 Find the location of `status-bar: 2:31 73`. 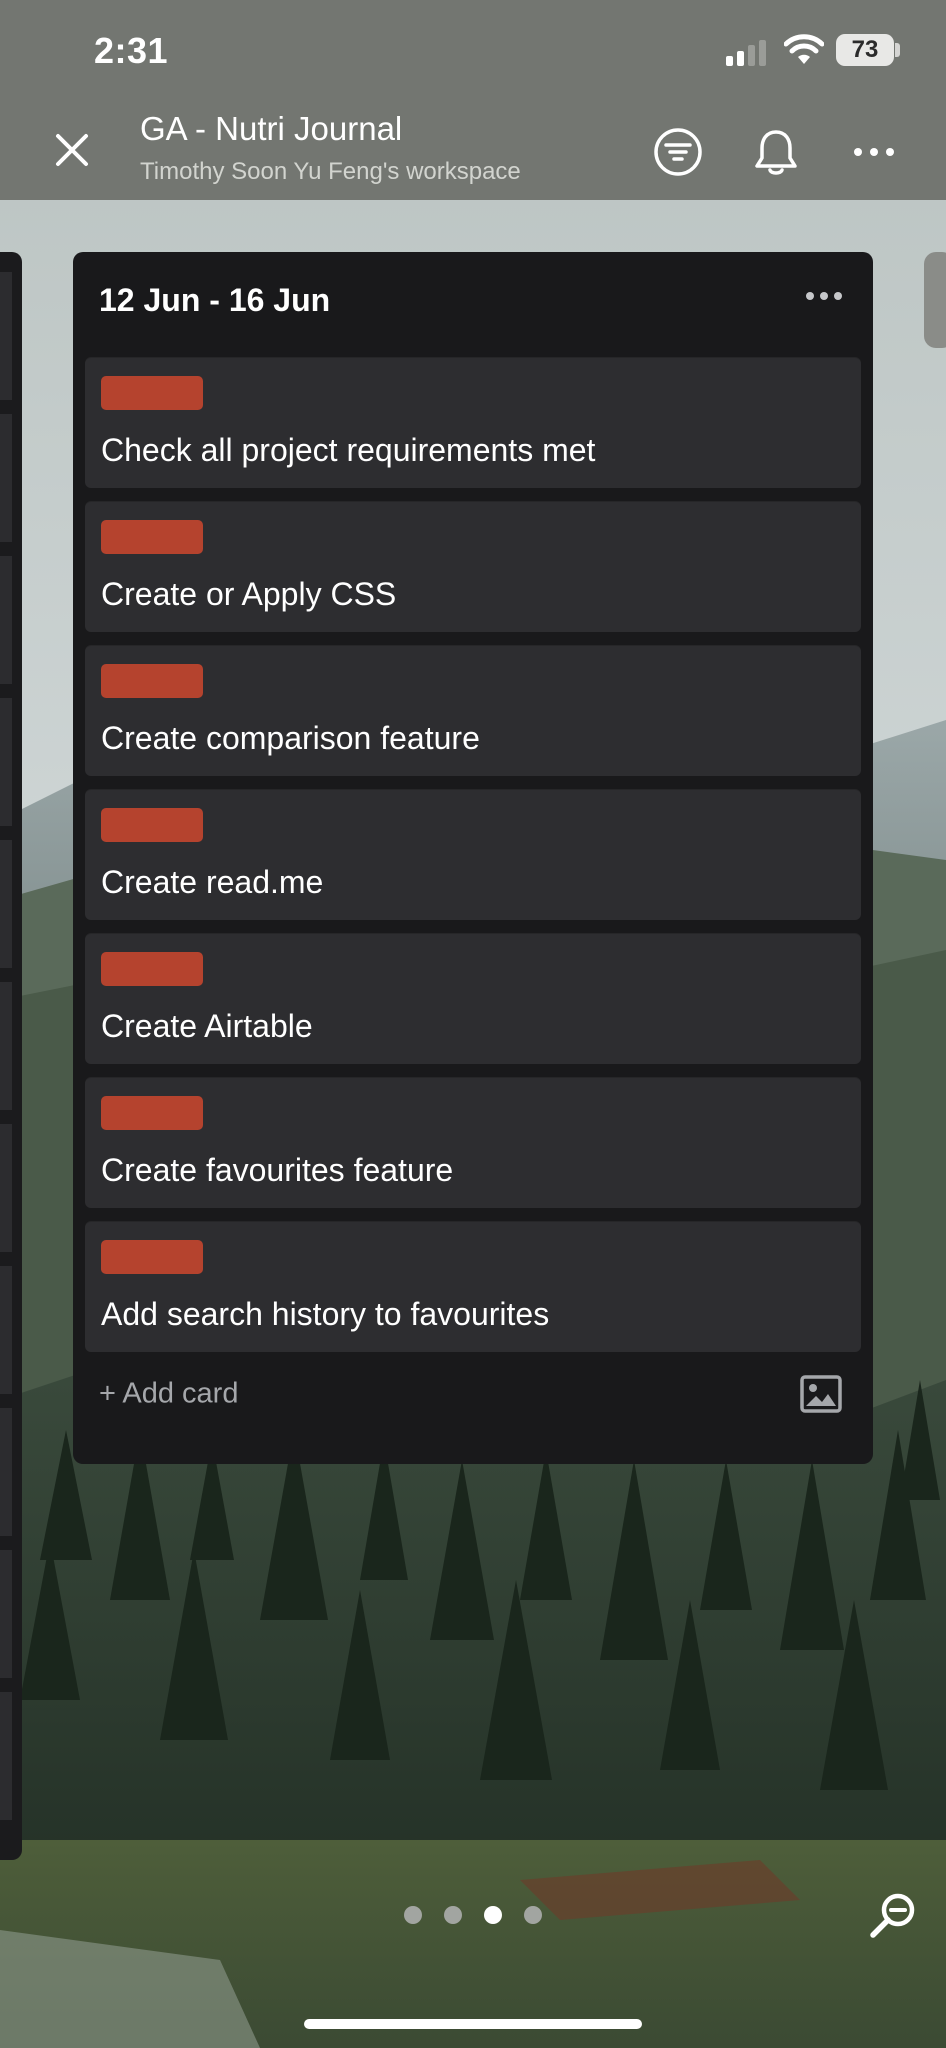

status-bar: 2:31 73 is located at coordinates (473, 50).